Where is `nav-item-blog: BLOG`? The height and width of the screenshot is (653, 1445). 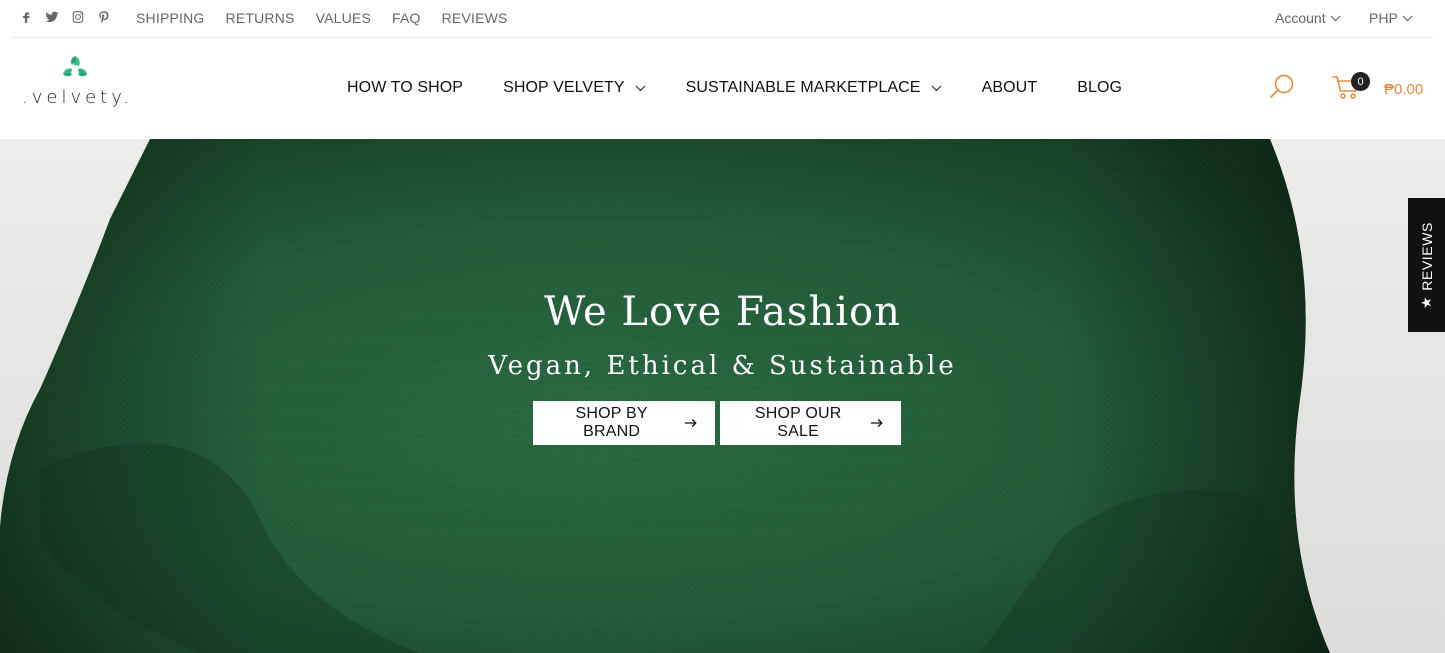 nav-item-blog: BLOG is located at coordinates (1099, 88).